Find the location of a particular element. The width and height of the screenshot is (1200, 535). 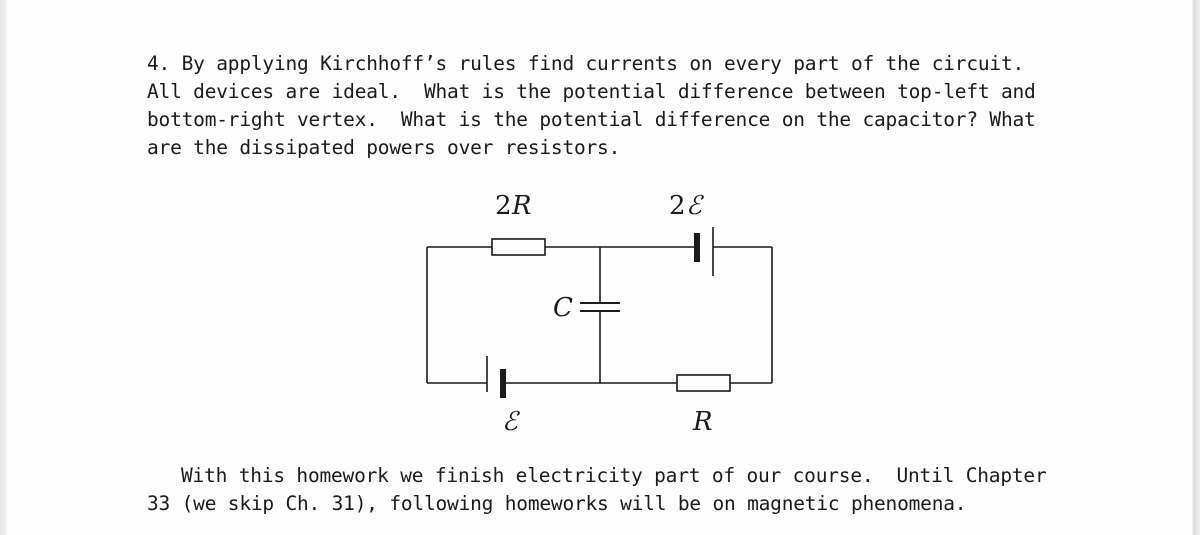

label-capacitor: C is located at coordinates (563, 308).